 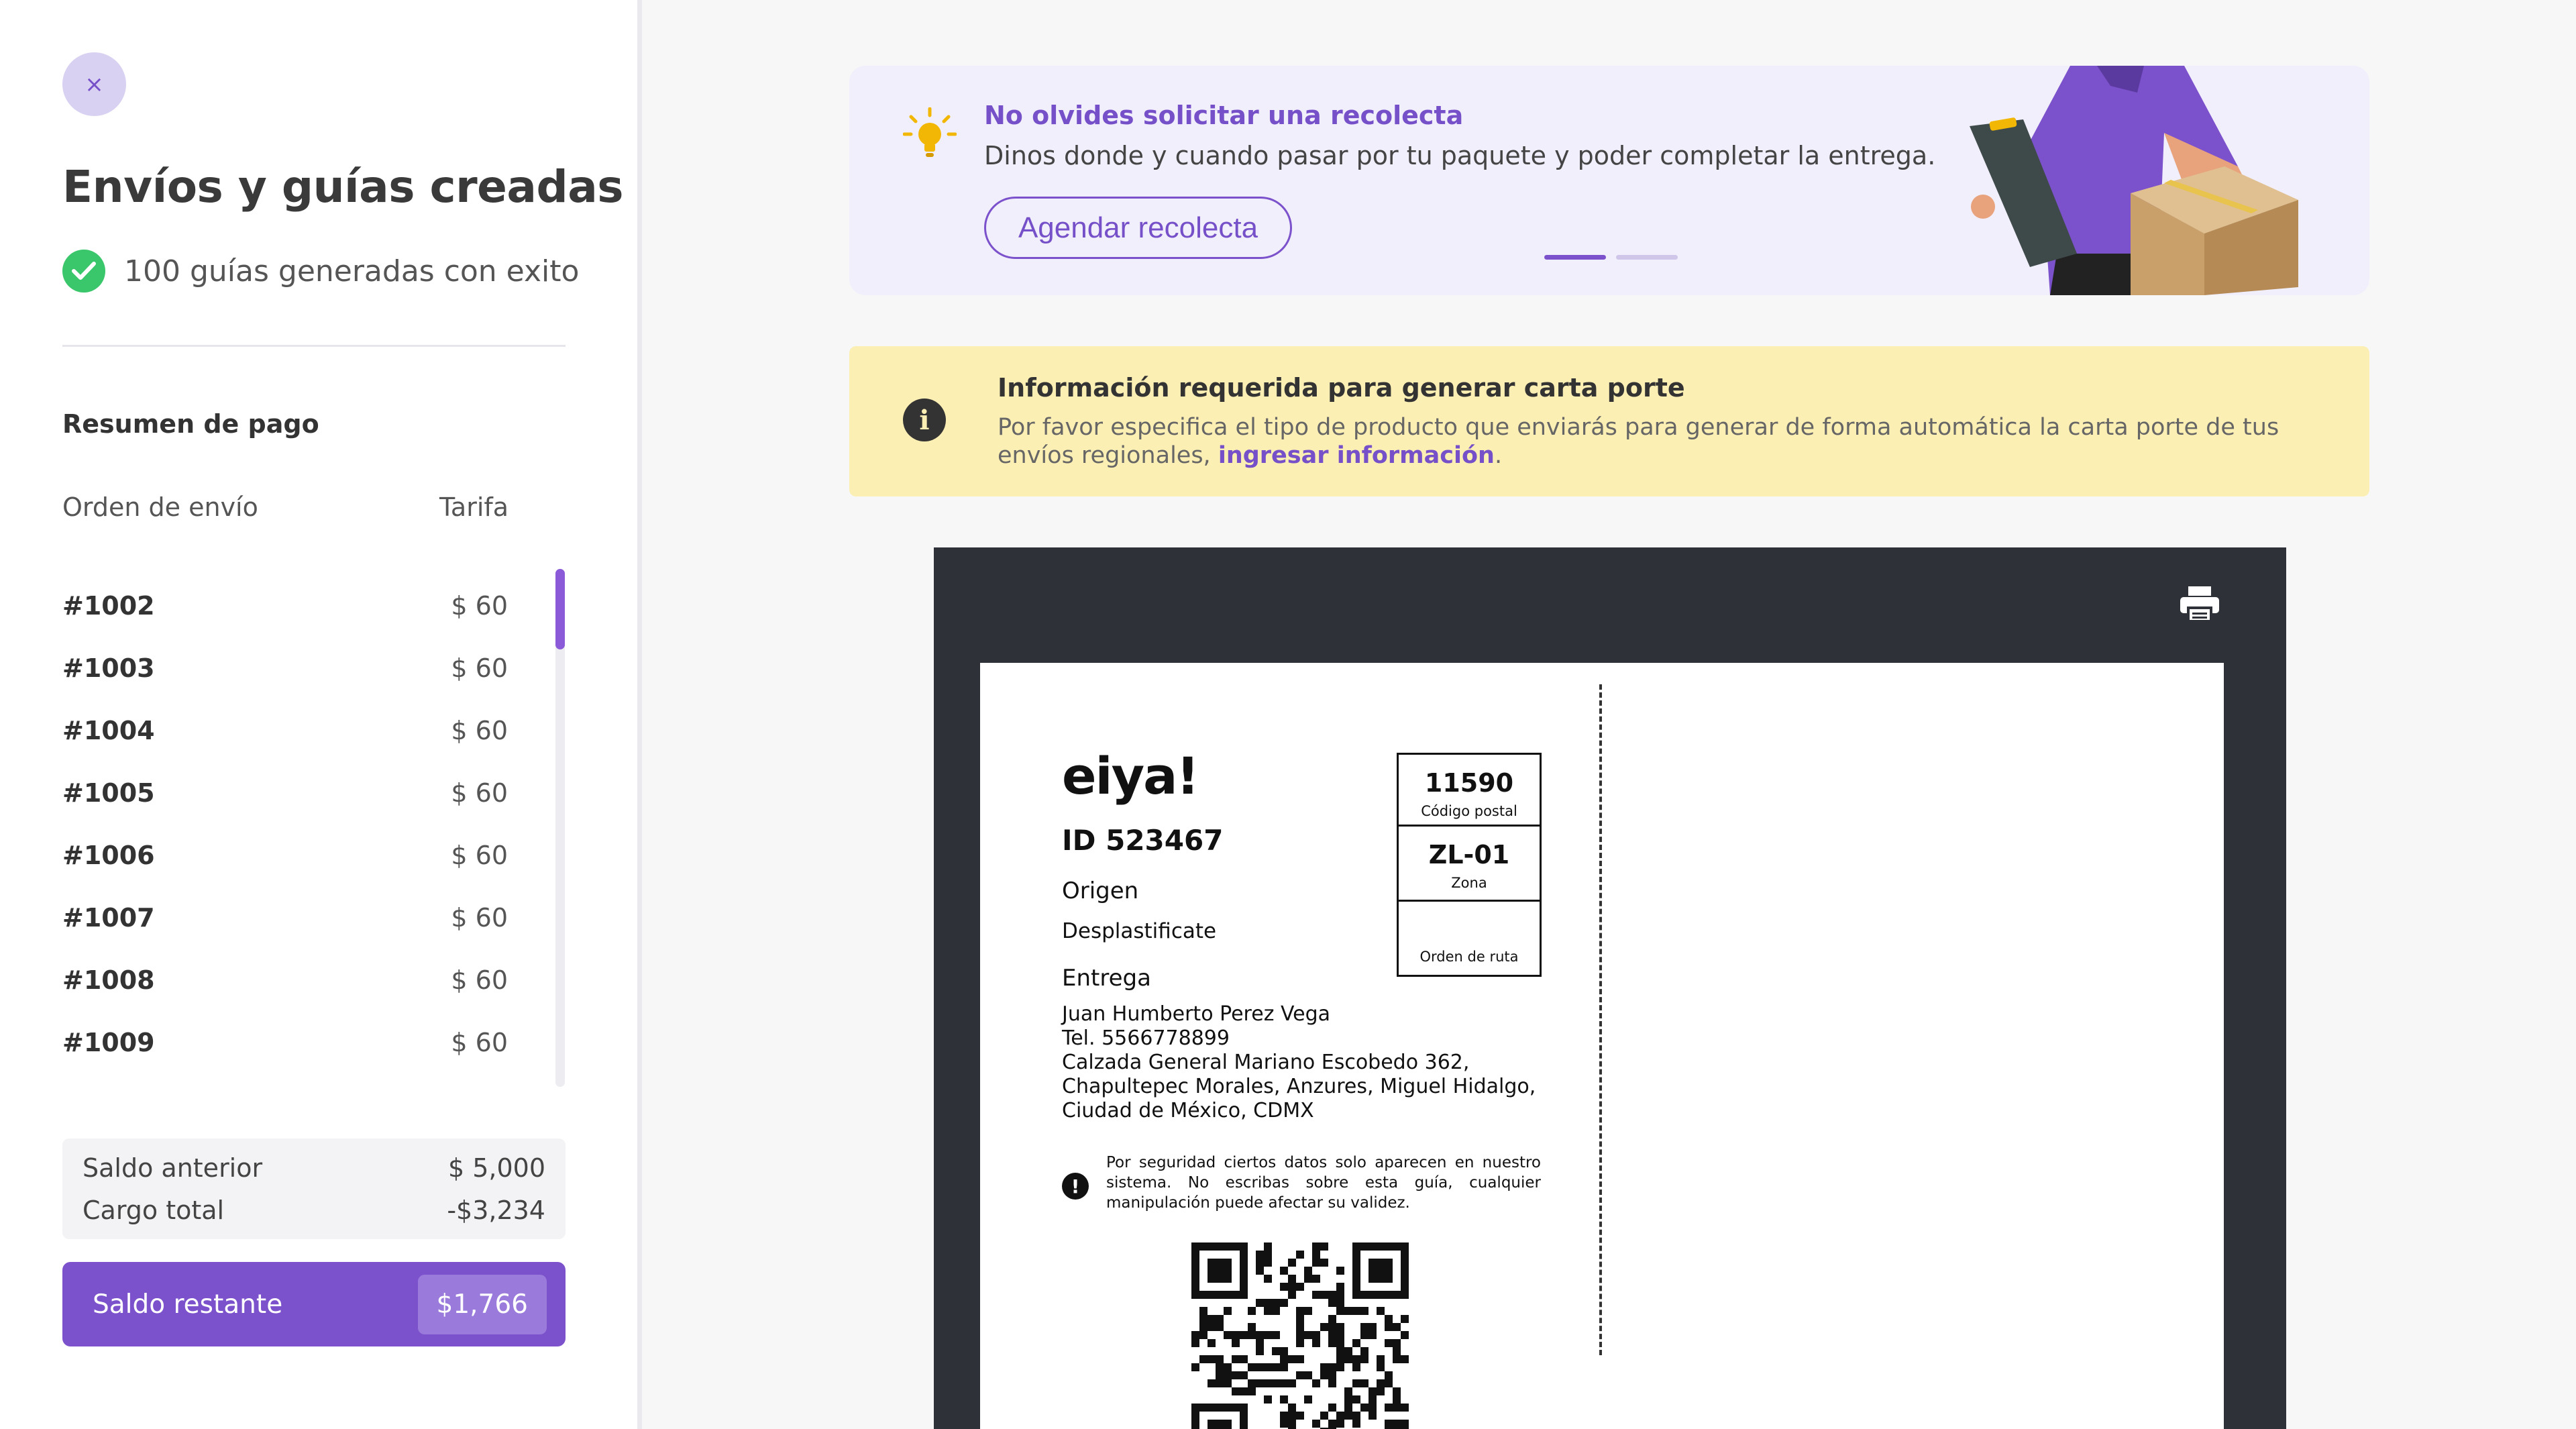 I want to click on schedule-pickup-button: Agendar recolecta, so click(x=1138, y=228).